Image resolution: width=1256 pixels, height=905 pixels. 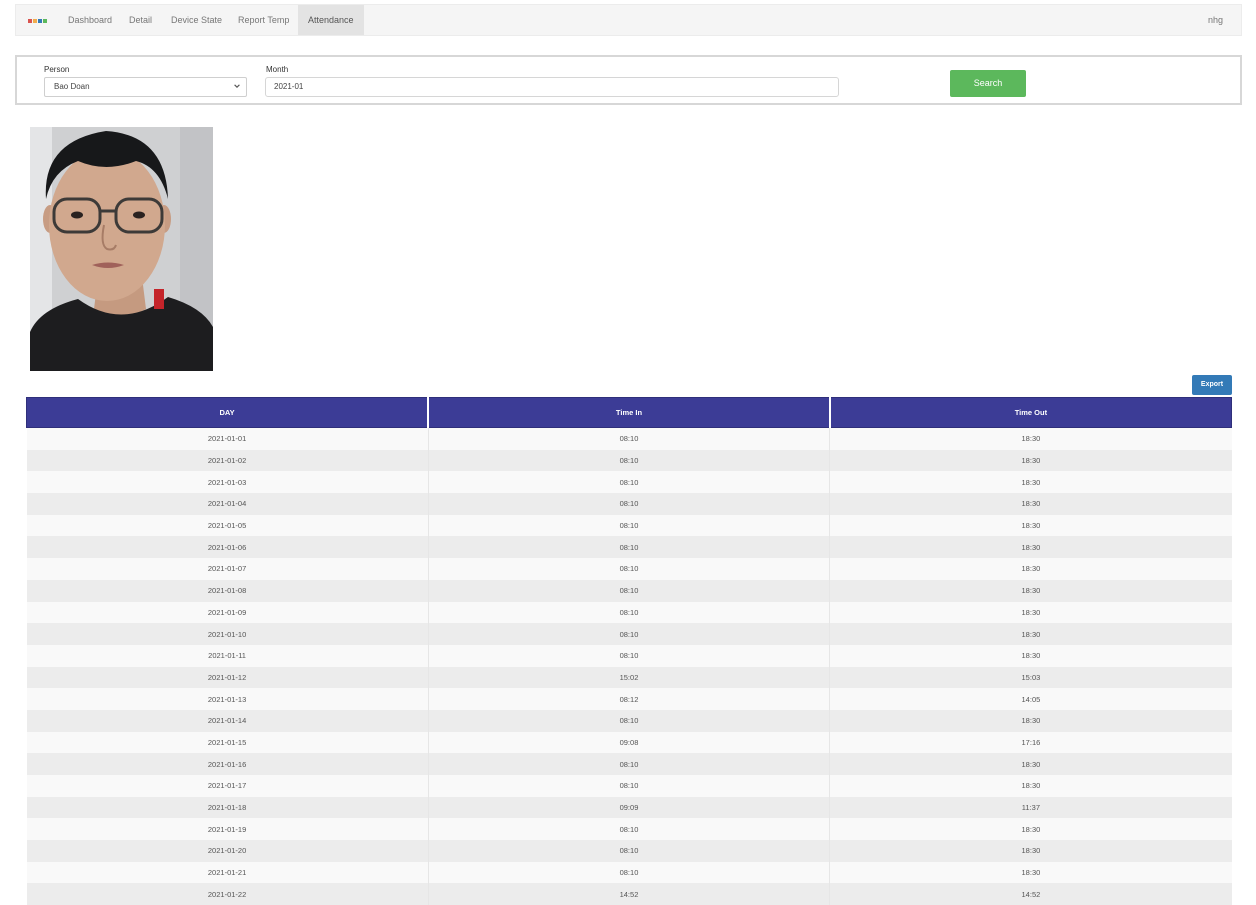 What do you see at coordinates (228, 764) in the screenshot?
I see `cell-day: 2021-01-16` at bounding box center [228, 764].